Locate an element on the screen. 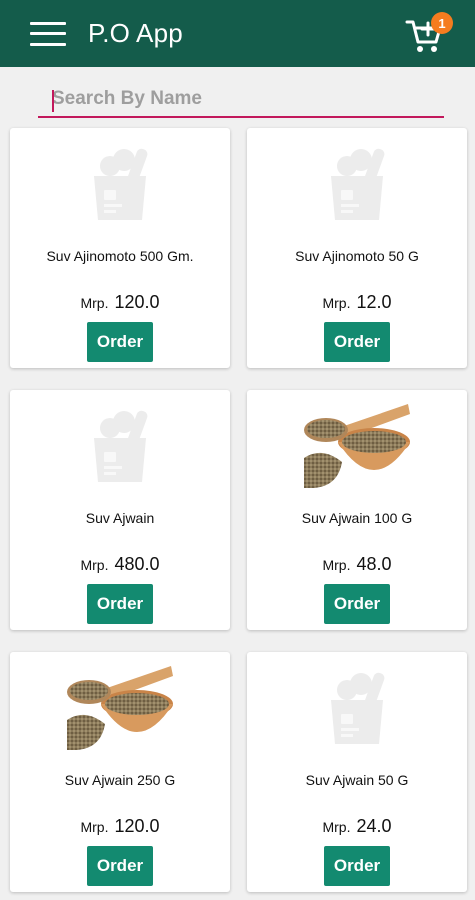  product-name: Suv Ajwain is located at coordinates (120, 518).